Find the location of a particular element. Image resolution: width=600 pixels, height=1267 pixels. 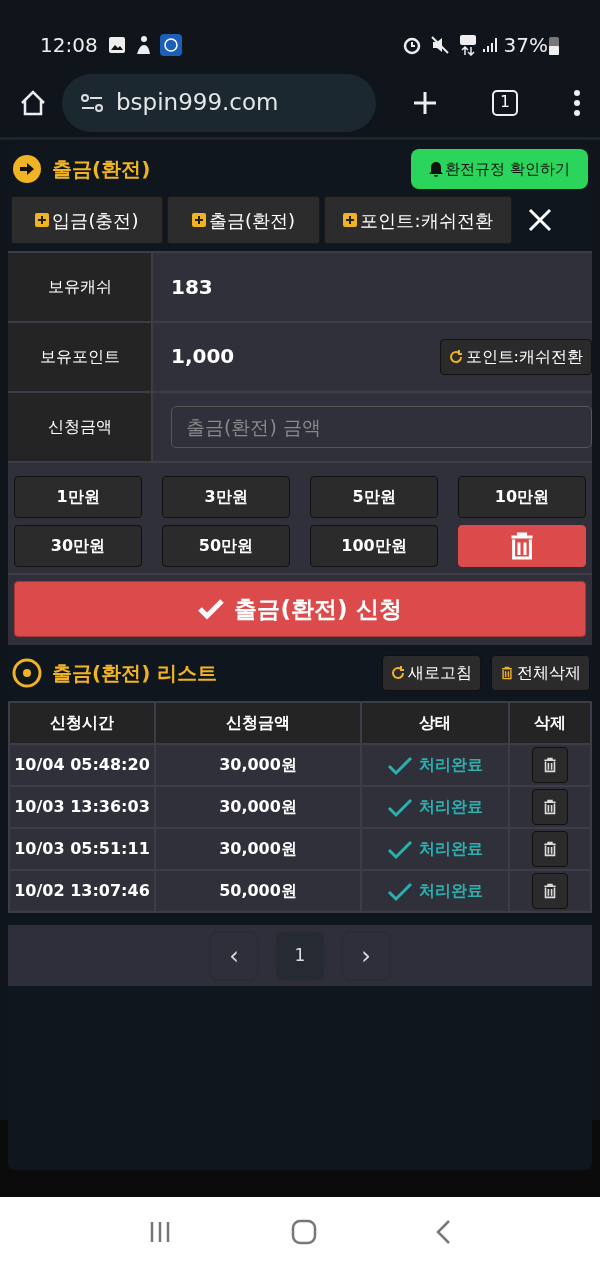

modal-title: 출금(환전) is located at coordinates (101, 169).